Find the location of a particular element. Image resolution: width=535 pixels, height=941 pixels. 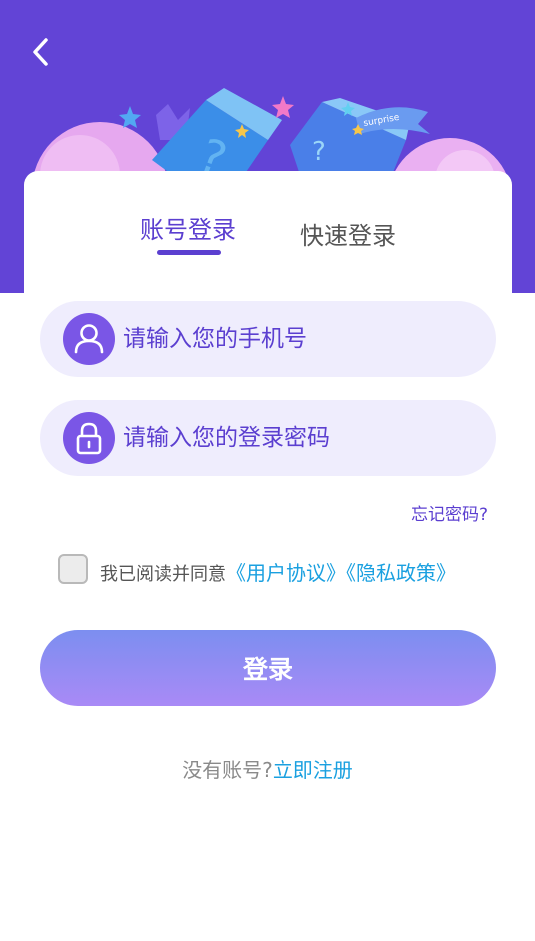

agreement-text: 我已阅读并同意《用户协议》《隐私政策》 is located at coordinates (278, 571).